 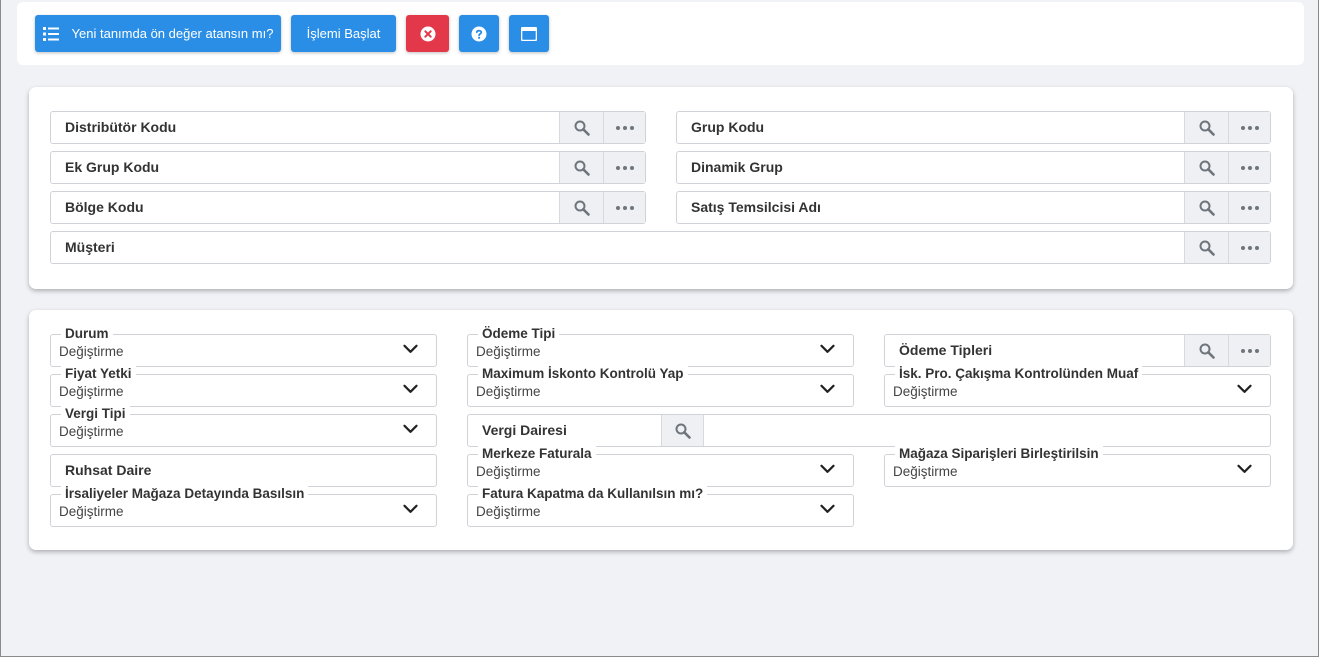 I want to click on window-button, so click(x=529, y=33).